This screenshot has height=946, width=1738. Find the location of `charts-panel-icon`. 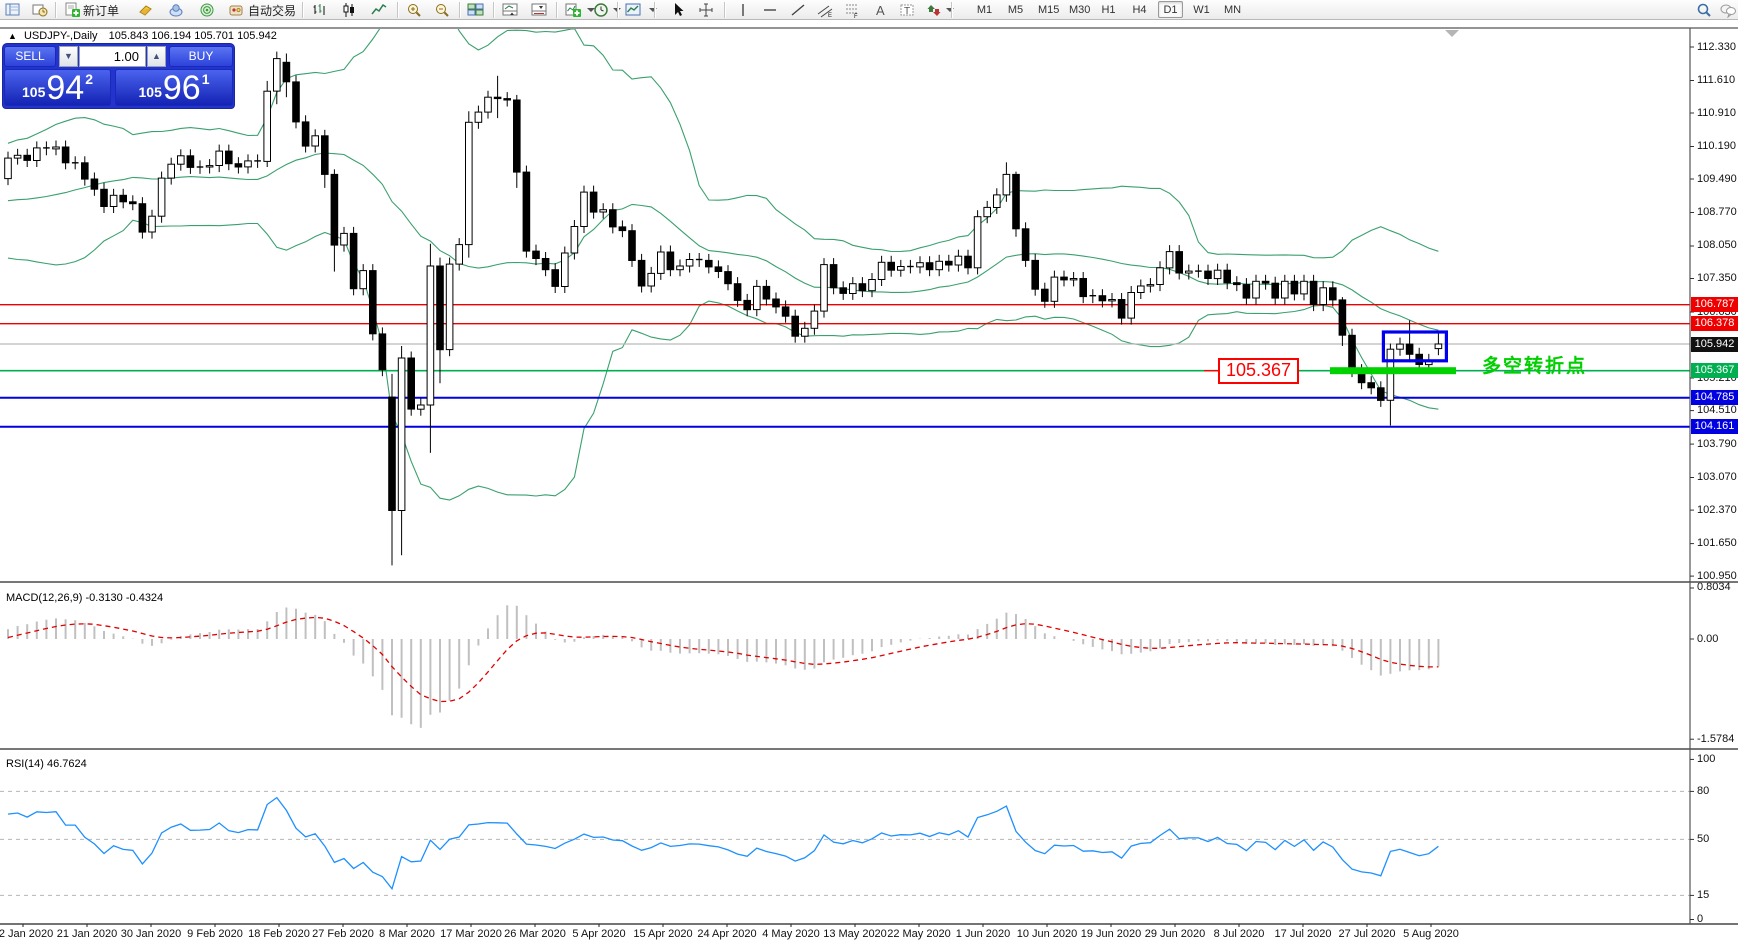

charts-panel-icon is located at coordinates (13, 10).